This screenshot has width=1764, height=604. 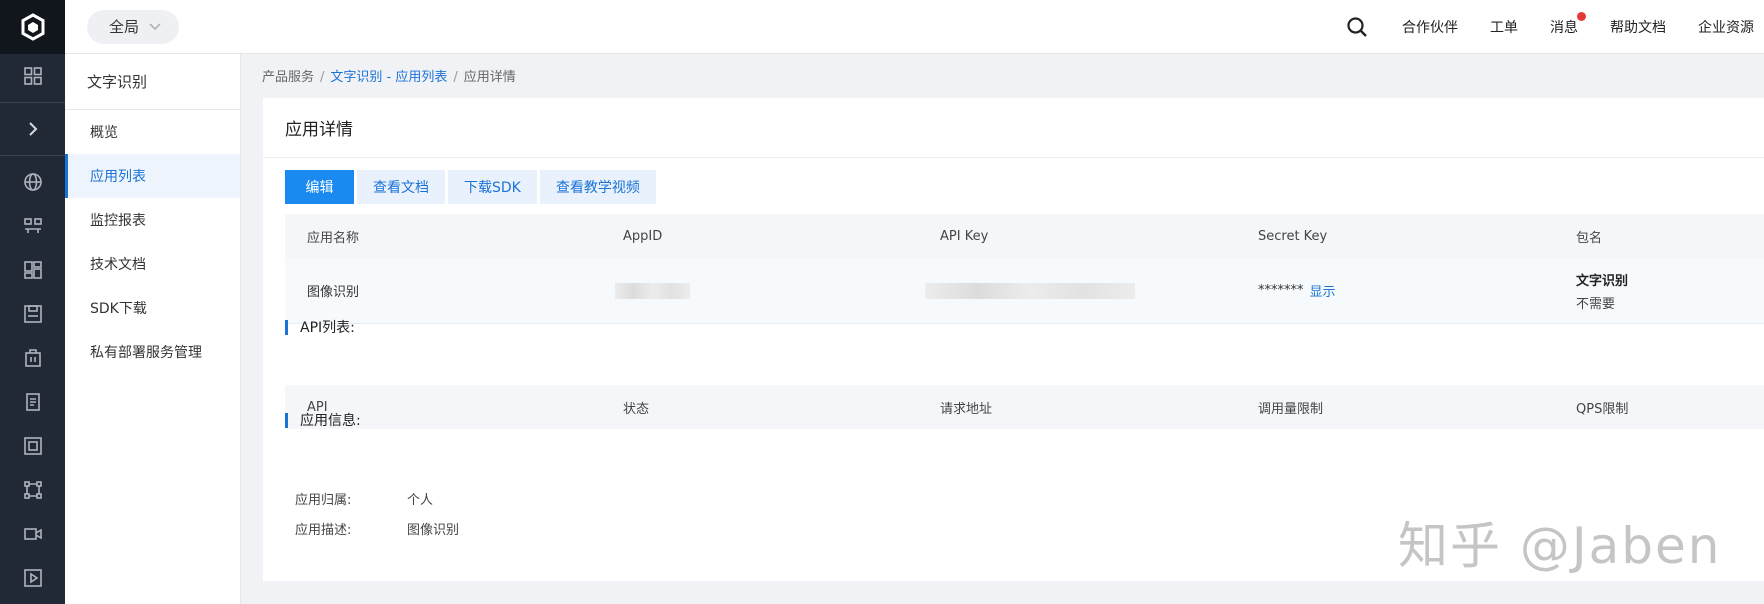 I want to click on nav-help-docs: 帮助文档, so click(x=1638, y=27).